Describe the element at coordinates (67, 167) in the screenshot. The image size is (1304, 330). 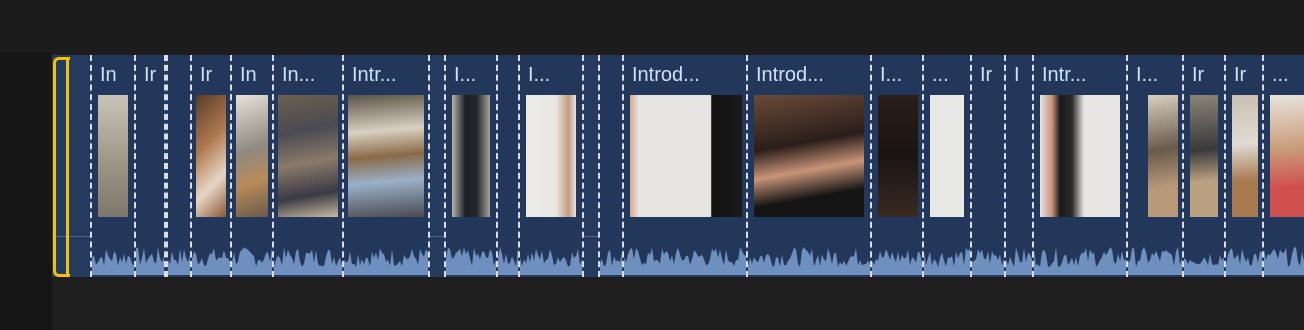
I see `playhead` at that location.